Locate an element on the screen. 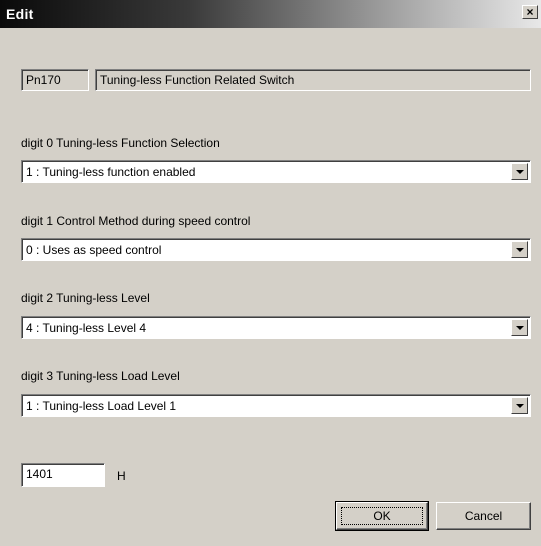  close-button: × is located at coordinates (530, 12).